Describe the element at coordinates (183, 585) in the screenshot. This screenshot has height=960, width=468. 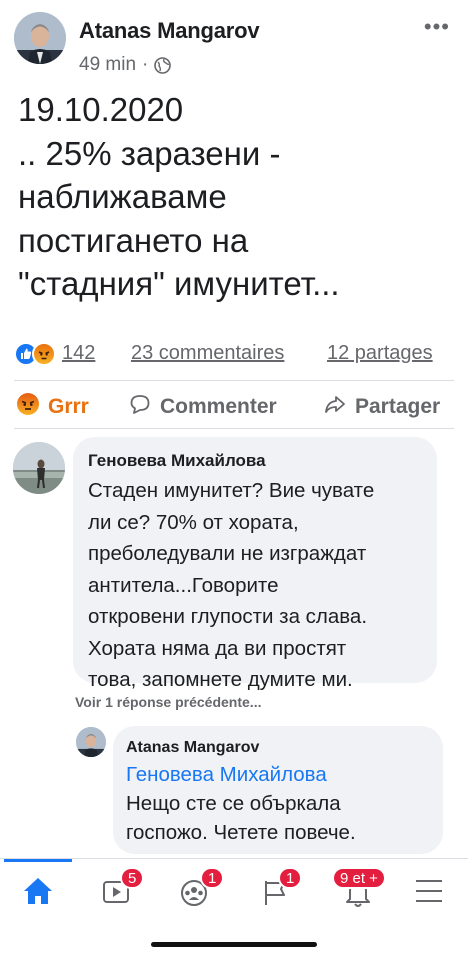
I see `comment-text-line: антитела...Говорите` at that location.